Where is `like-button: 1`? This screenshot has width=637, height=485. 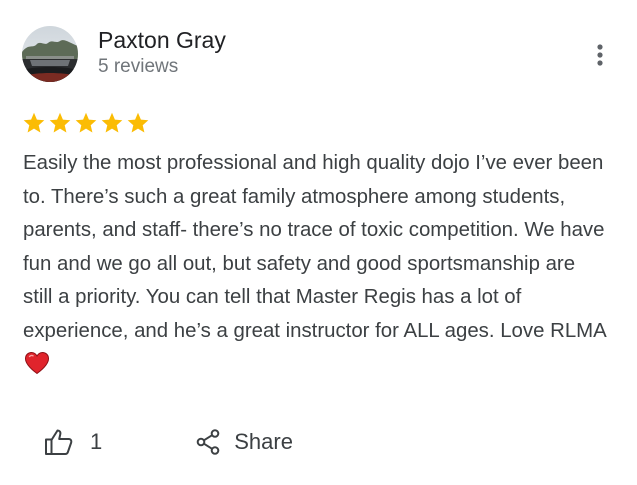 like-button: 1 is located at coordinates (73, 442).